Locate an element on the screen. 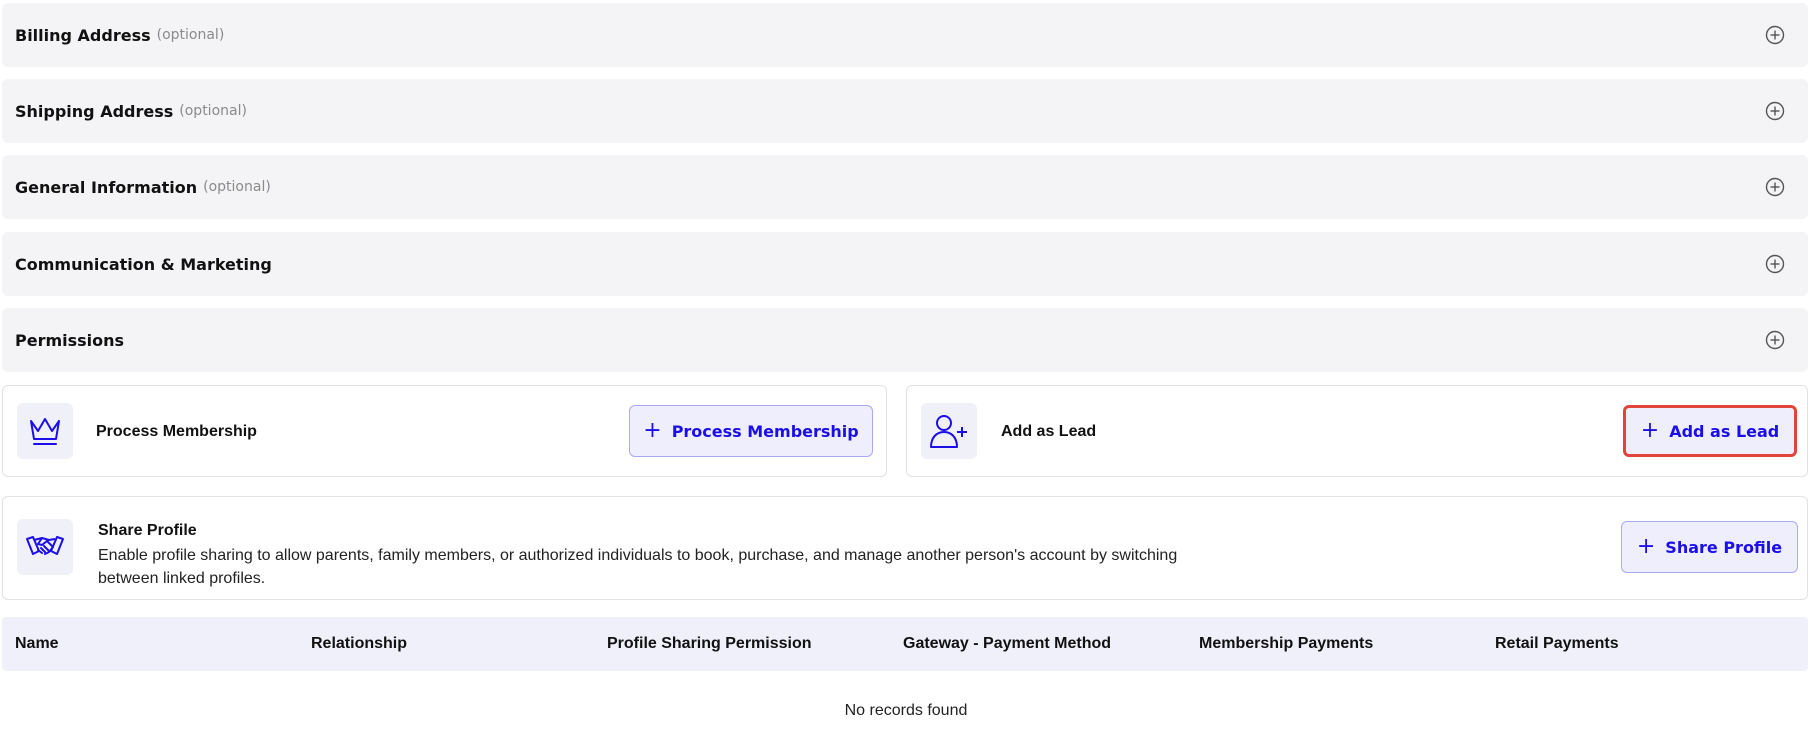 Image resolution: width=1812 pixels, height=745 pixels. section-billing-address: Billing Address (optional) is located at coordinates (905, 35).